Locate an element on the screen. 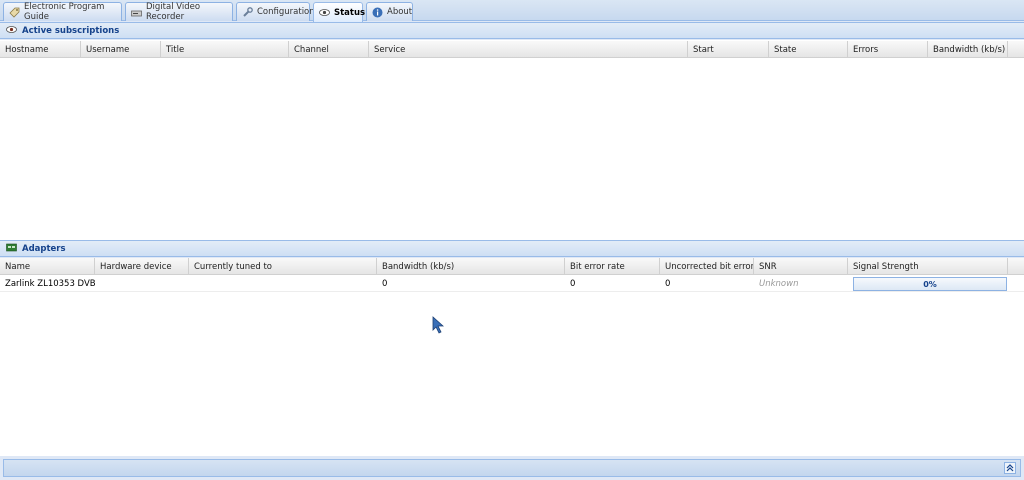 The height and width of the screenshot is (480, 1024). adapter-snr: Unknown is located at coordinates (779, 284).